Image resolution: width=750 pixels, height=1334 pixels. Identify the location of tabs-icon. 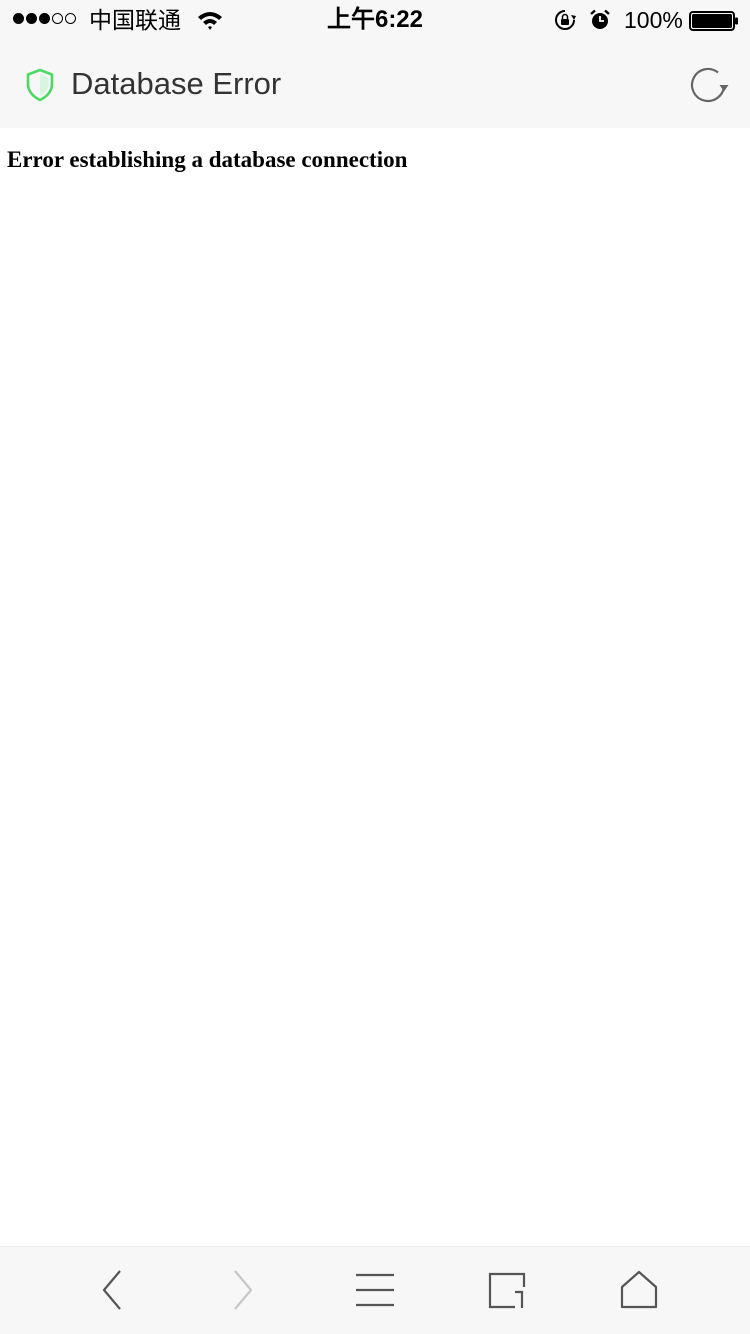
(507, 1290).